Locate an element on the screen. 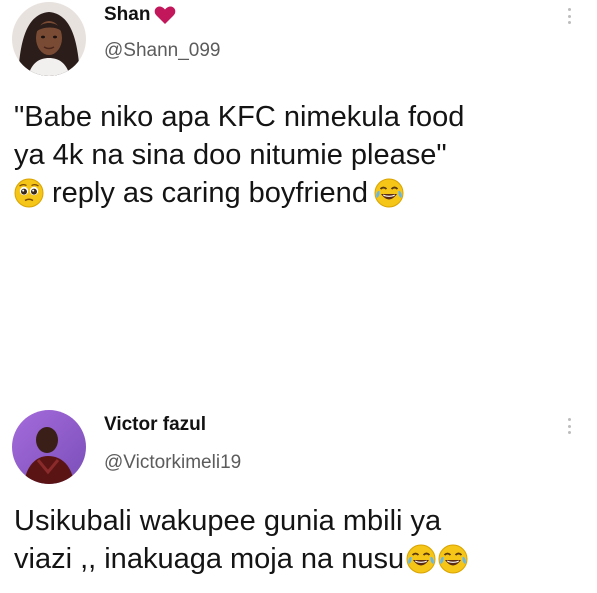 Image resolution: width=597 pixels, height=593 pixels. tweet-text-line-with-emoji: reply as caring boyfriend is located at coordinates (298, 193).